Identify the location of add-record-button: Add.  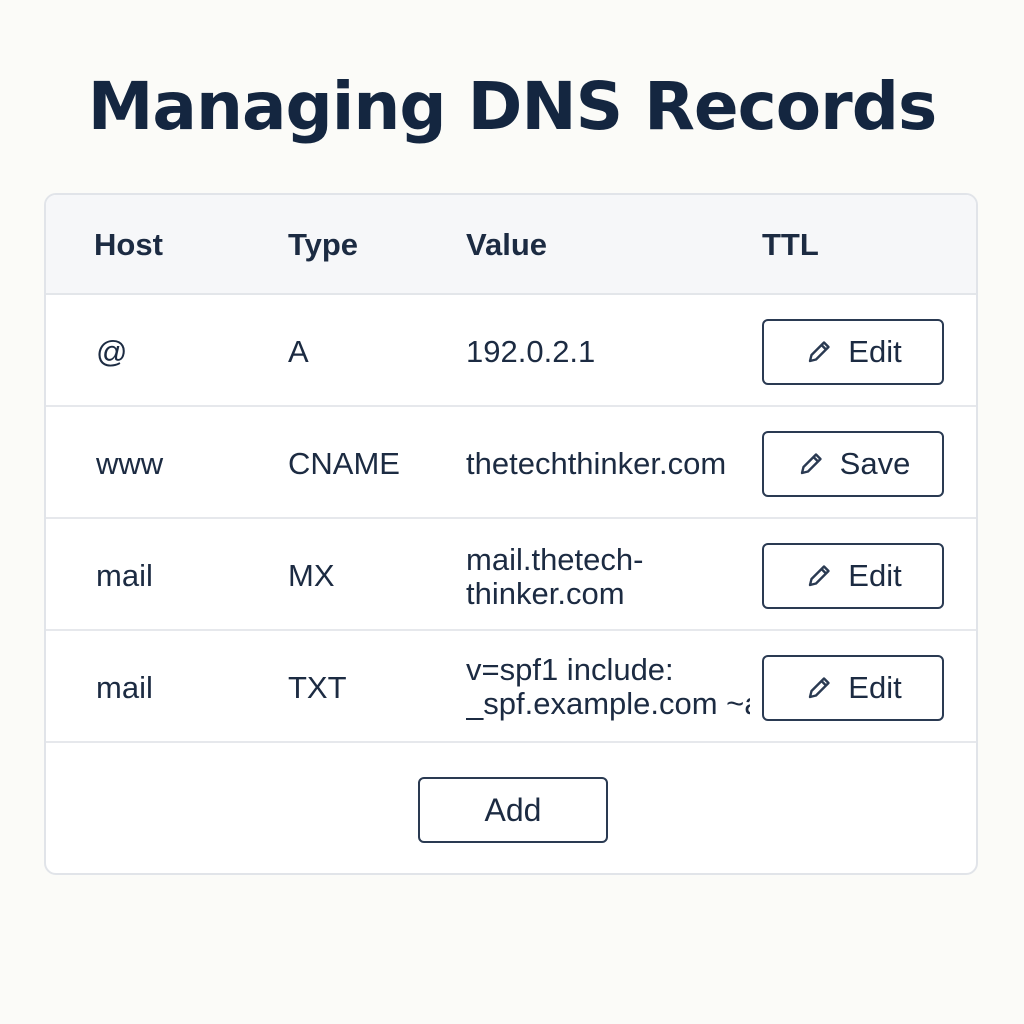
(513, 810).